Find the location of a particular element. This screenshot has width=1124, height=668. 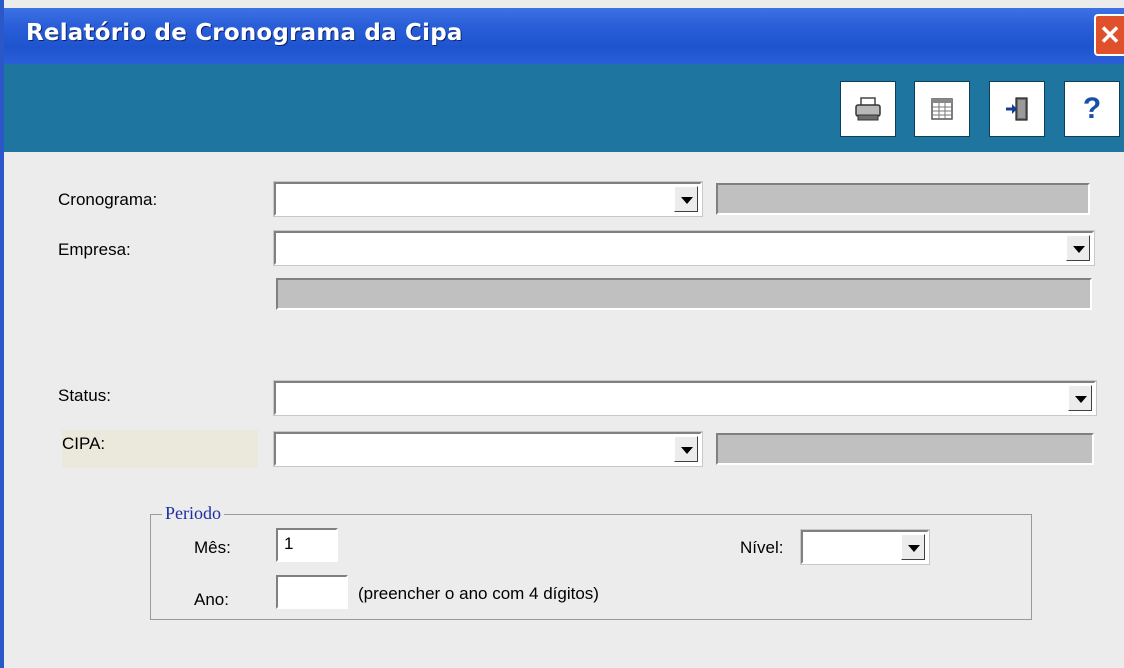

ano-label: Ano: is located at coordinates (211, 599).